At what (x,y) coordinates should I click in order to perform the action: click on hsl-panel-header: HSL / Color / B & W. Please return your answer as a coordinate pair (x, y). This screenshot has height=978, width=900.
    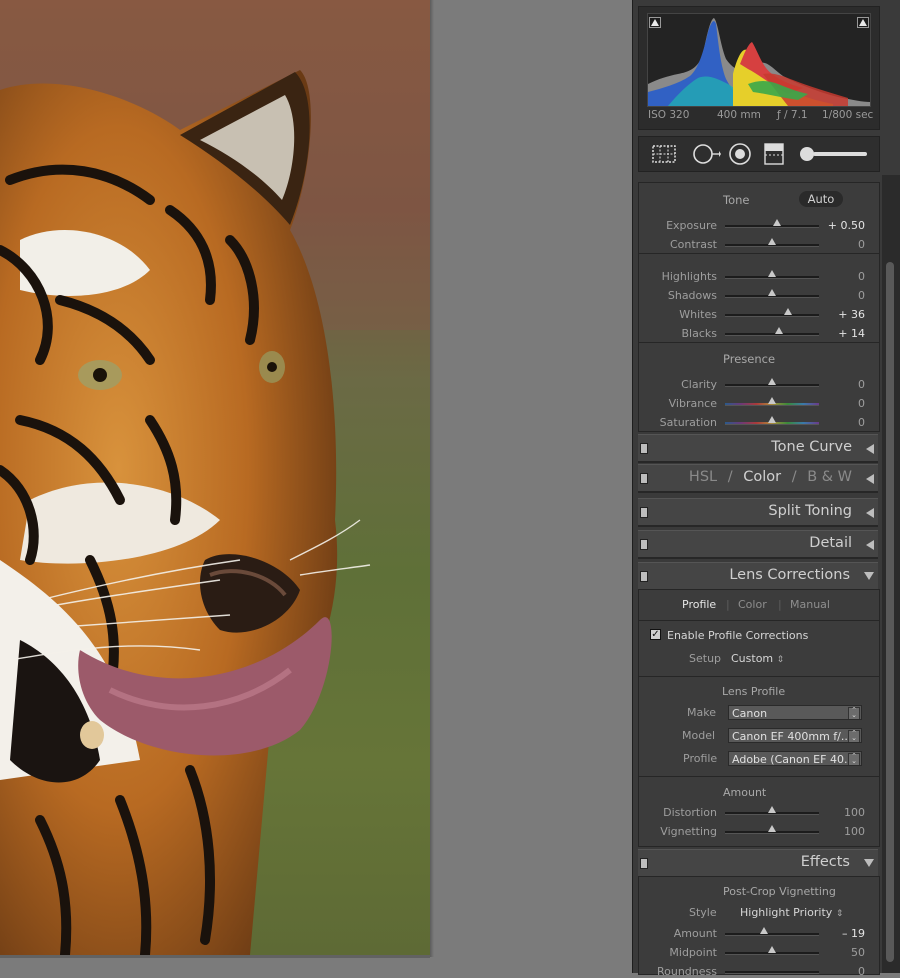
    Looking at the image, I should click on (758, 478).